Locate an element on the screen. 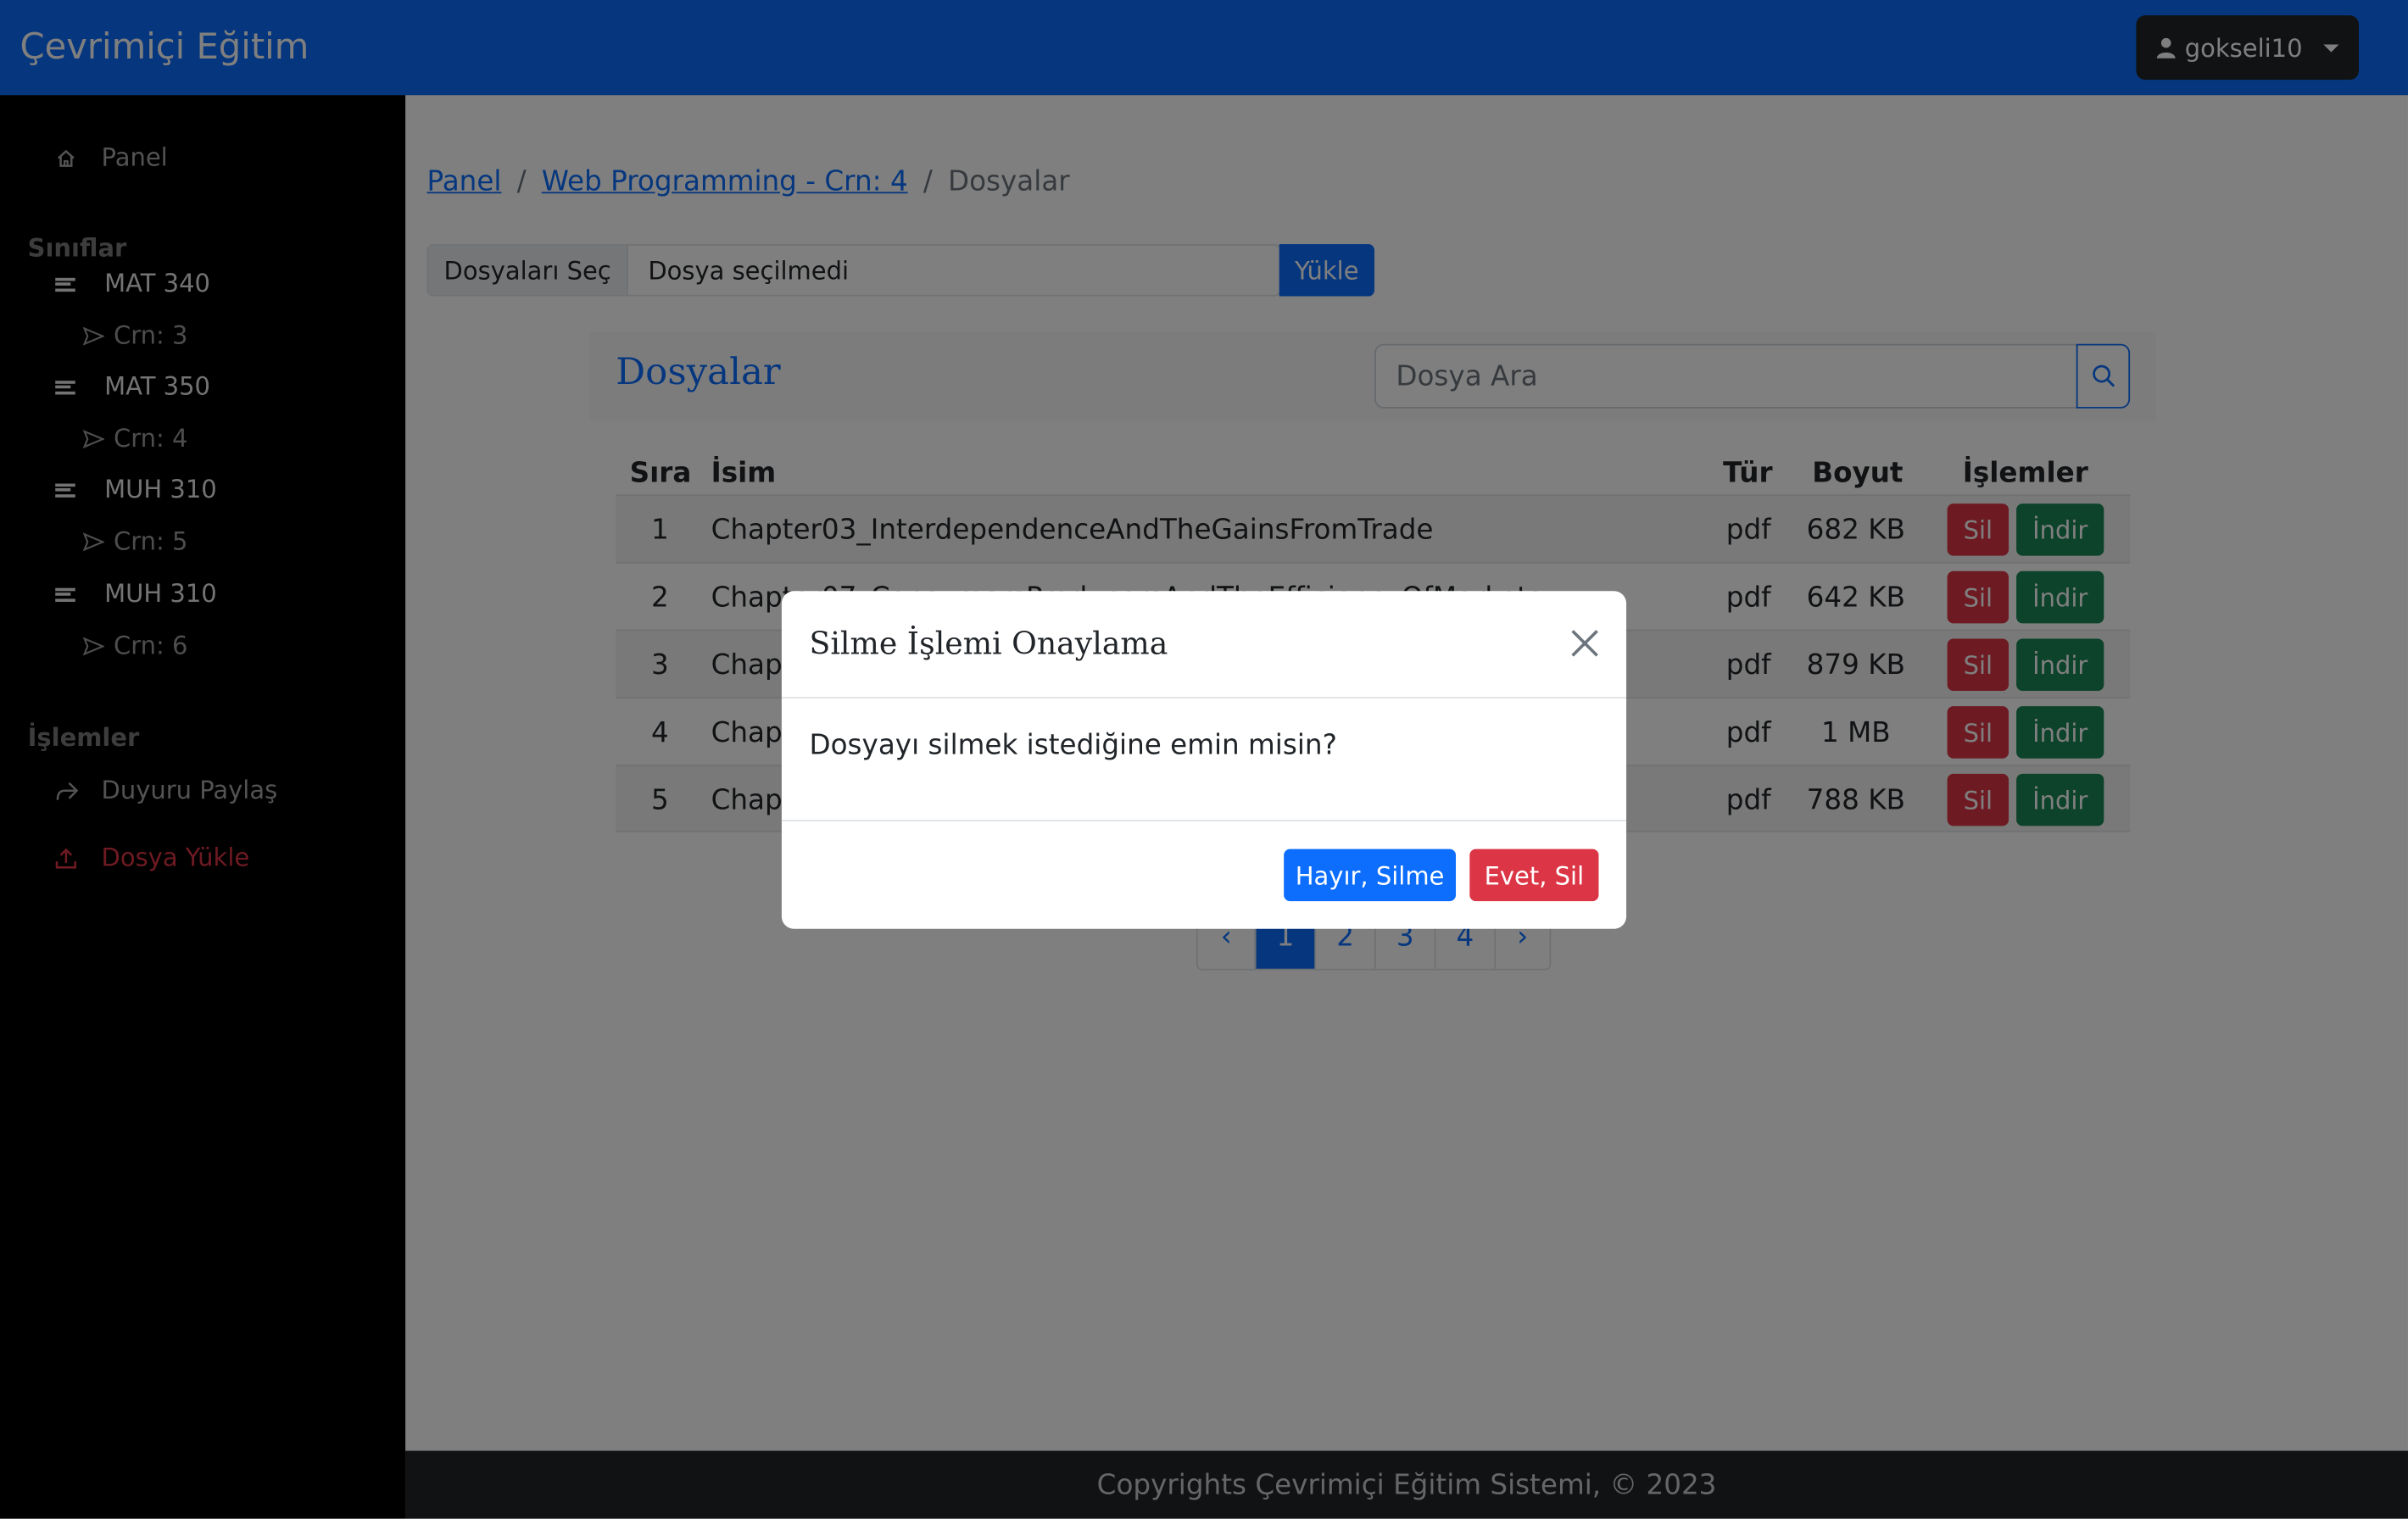 The image size is (2408, 1519). cancel-delete-button: Hayır, Silme is located at coordinates (1370, 875).